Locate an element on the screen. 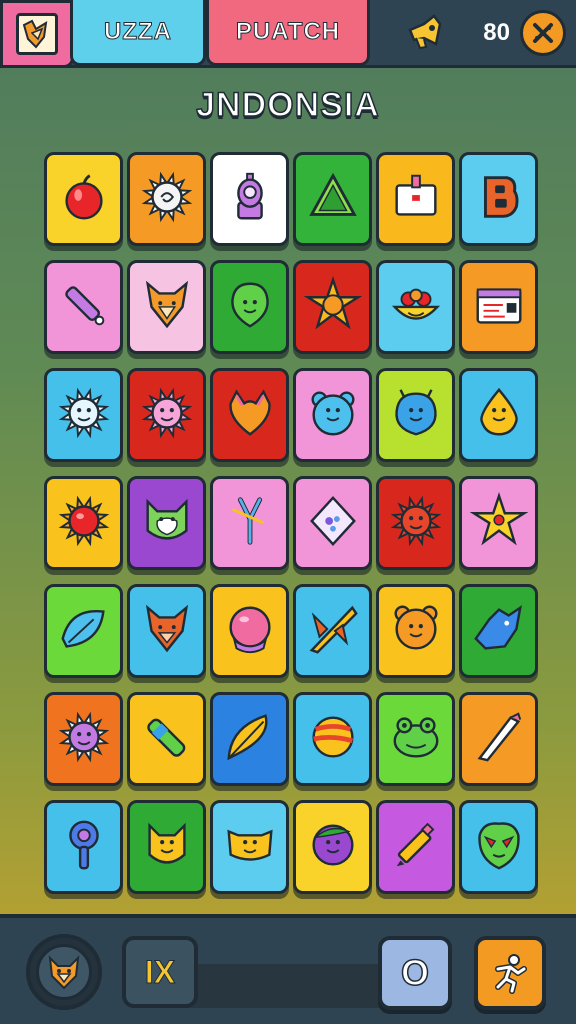  slingshot-icon is located at coordinates (250, 523).